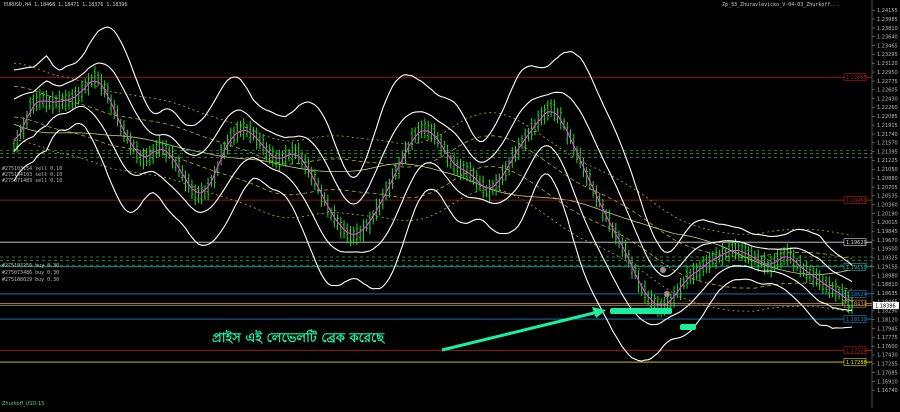 Image resolution: width=900 pixels, height=412 pixels. Describe the element at coordinates (887, 312) in the screenshot. I see `price-tick-label: 1.18290` at that location.